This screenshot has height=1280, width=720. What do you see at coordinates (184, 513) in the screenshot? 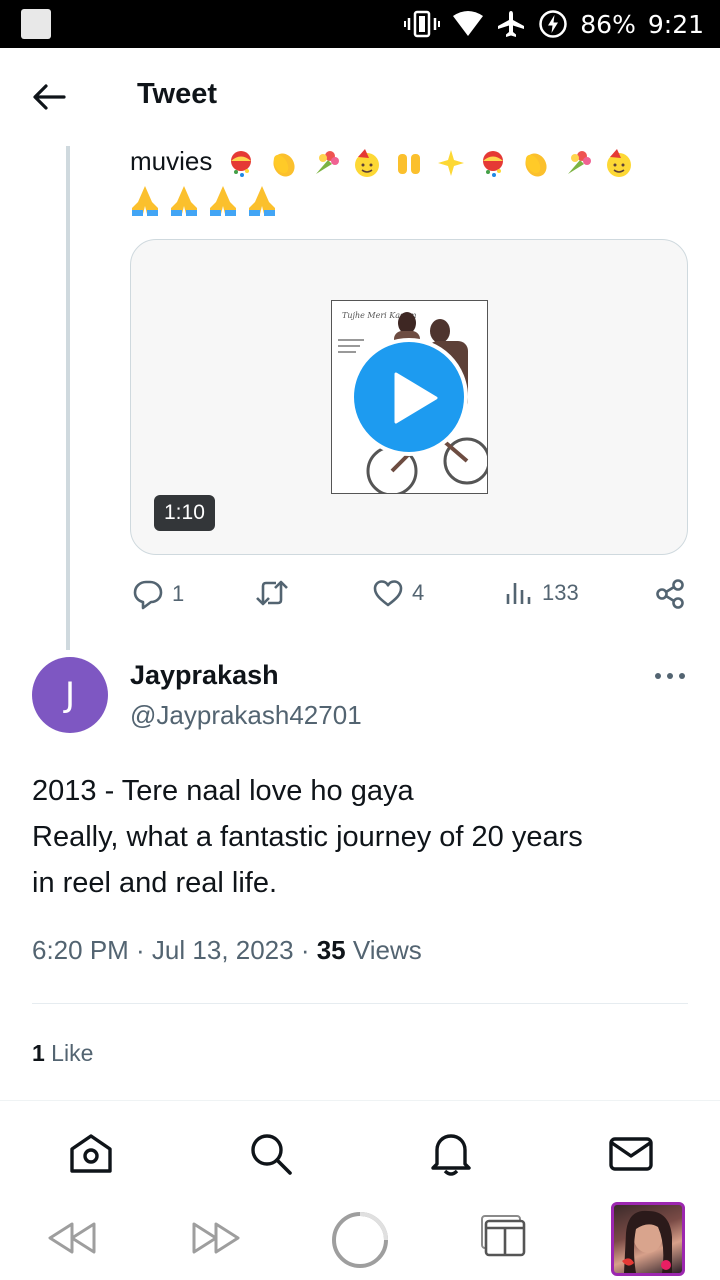
I see `video-duration-badge: 1:10` at bounding box center [184, 513].